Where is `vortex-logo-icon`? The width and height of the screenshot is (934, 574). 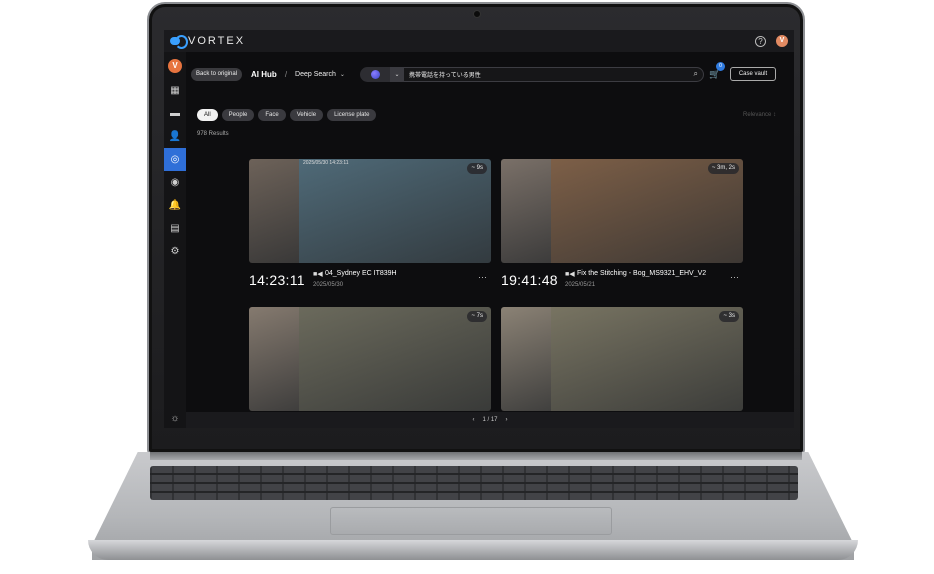 vortex-logo-icon is located at coordinates (179, 42).